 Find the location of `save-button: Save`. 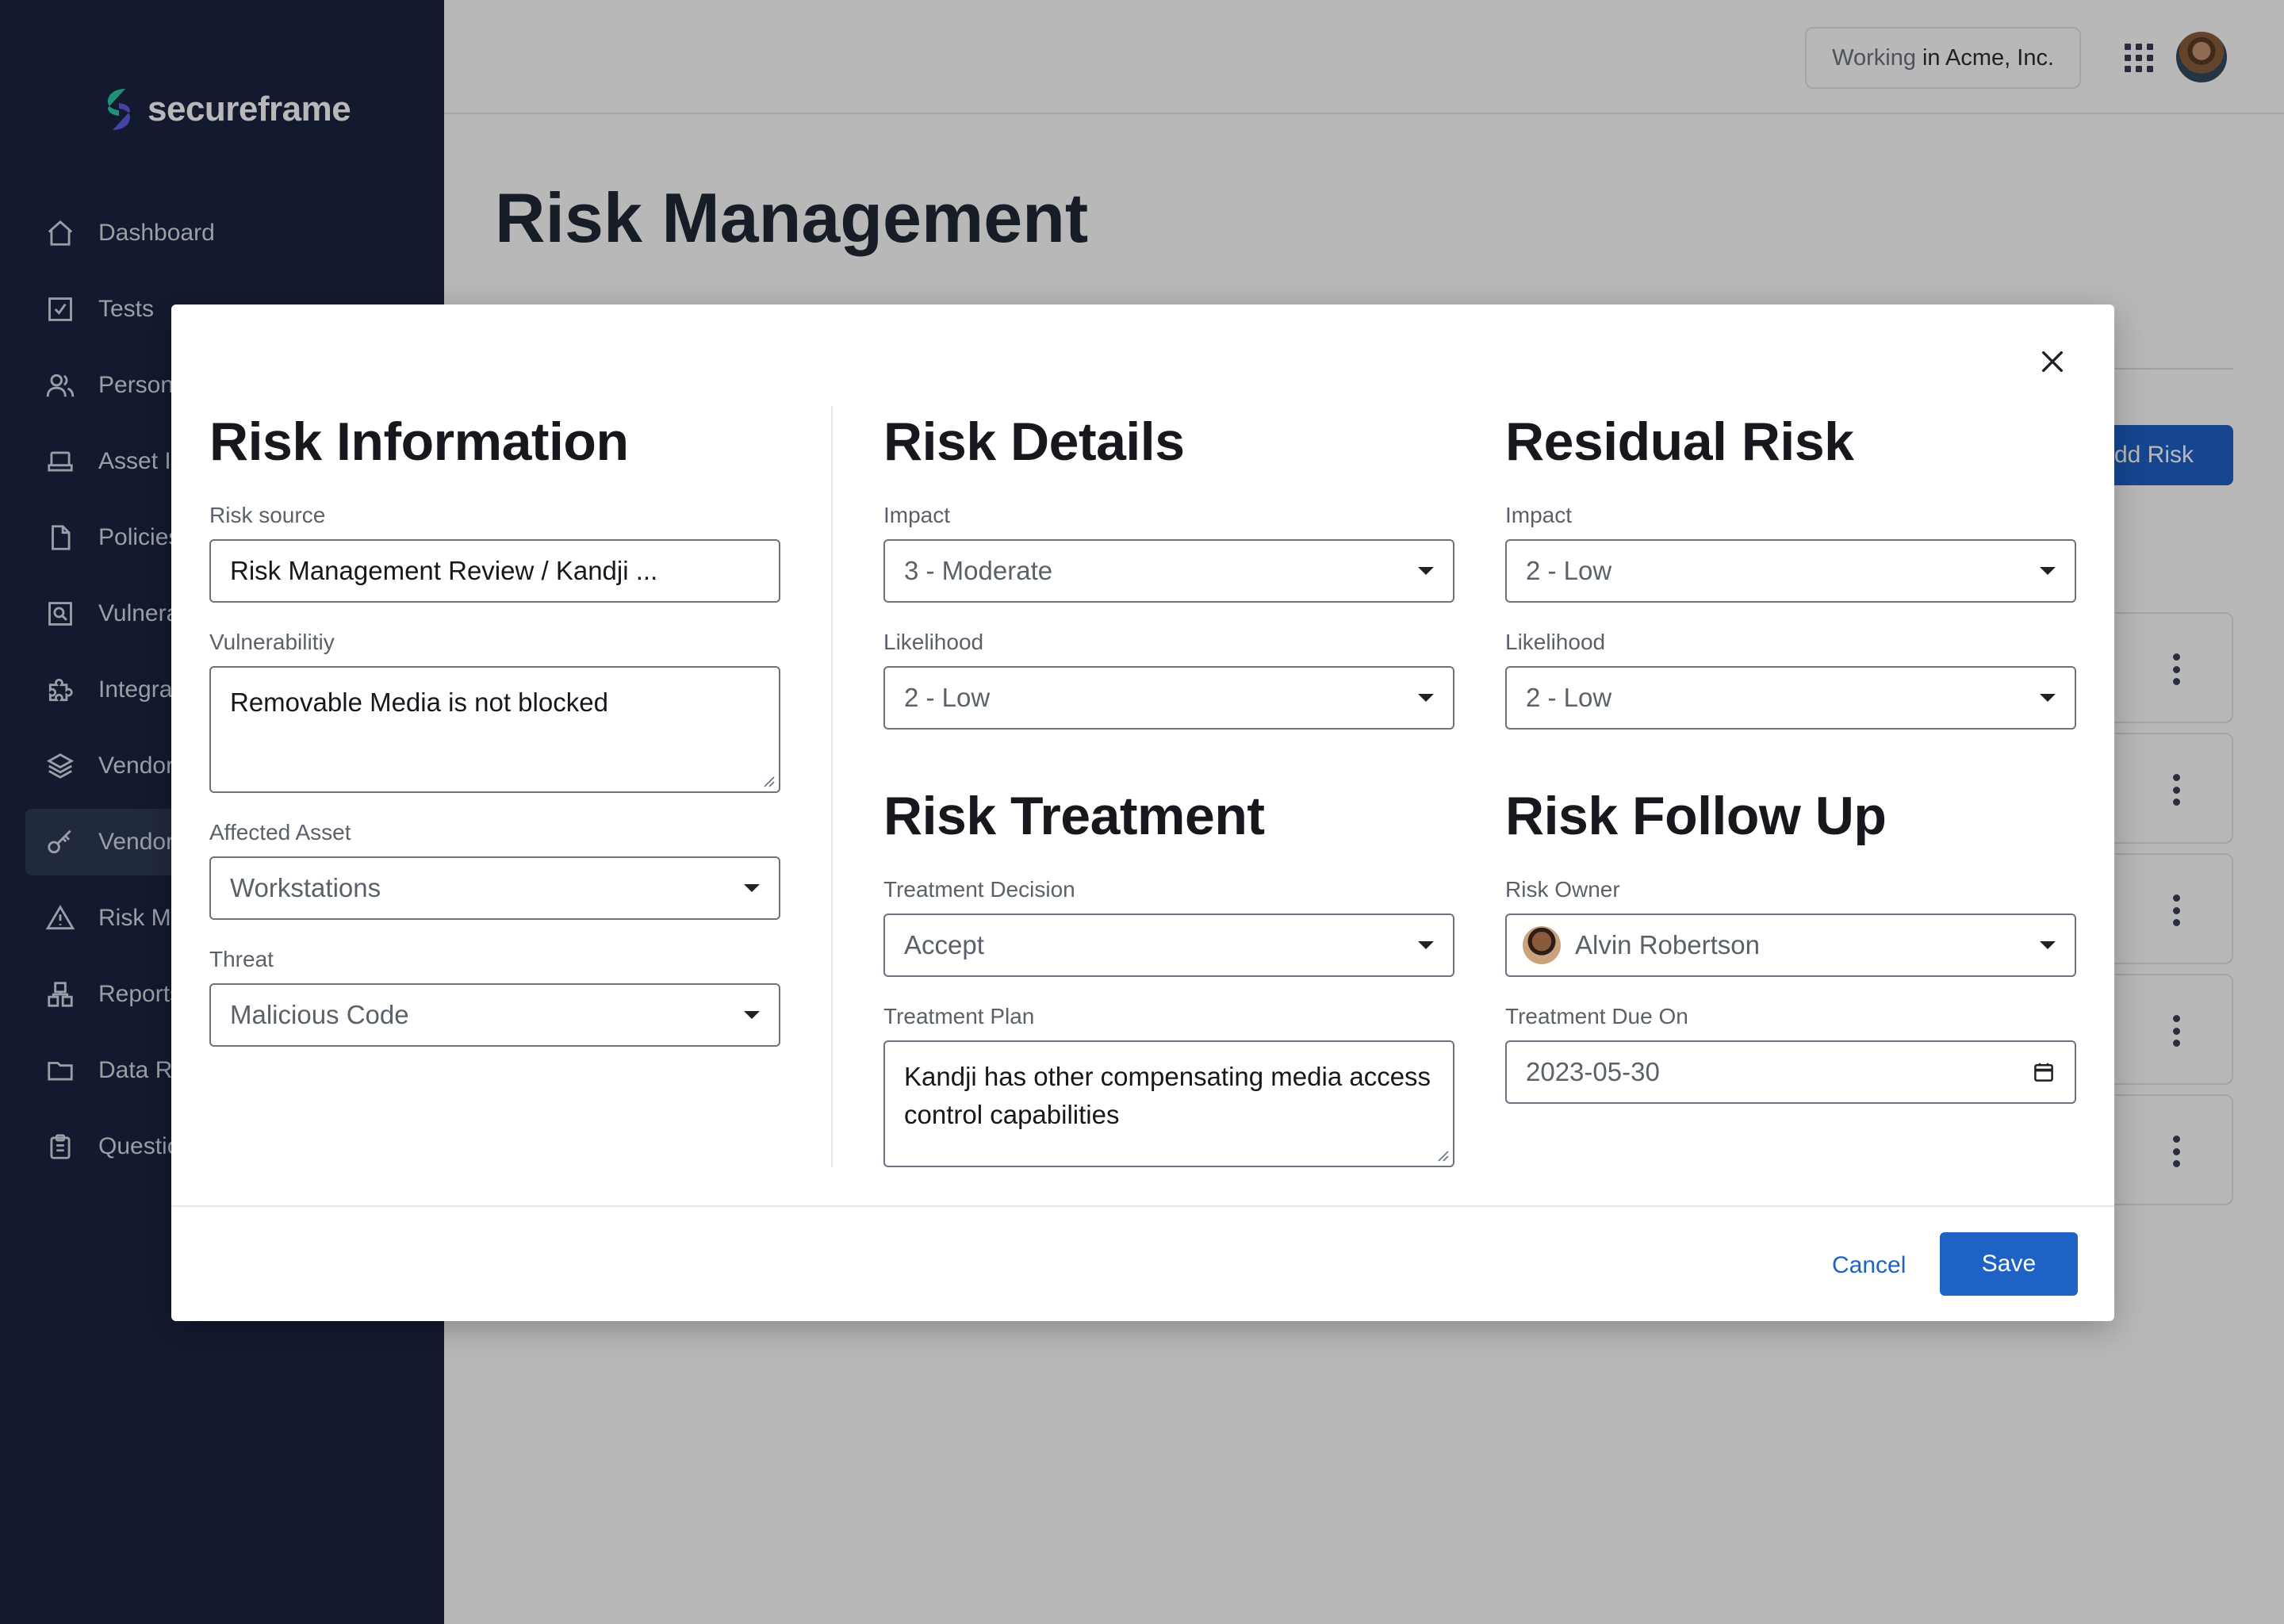

save-button: Save is located at coordinates (2009, 1264).